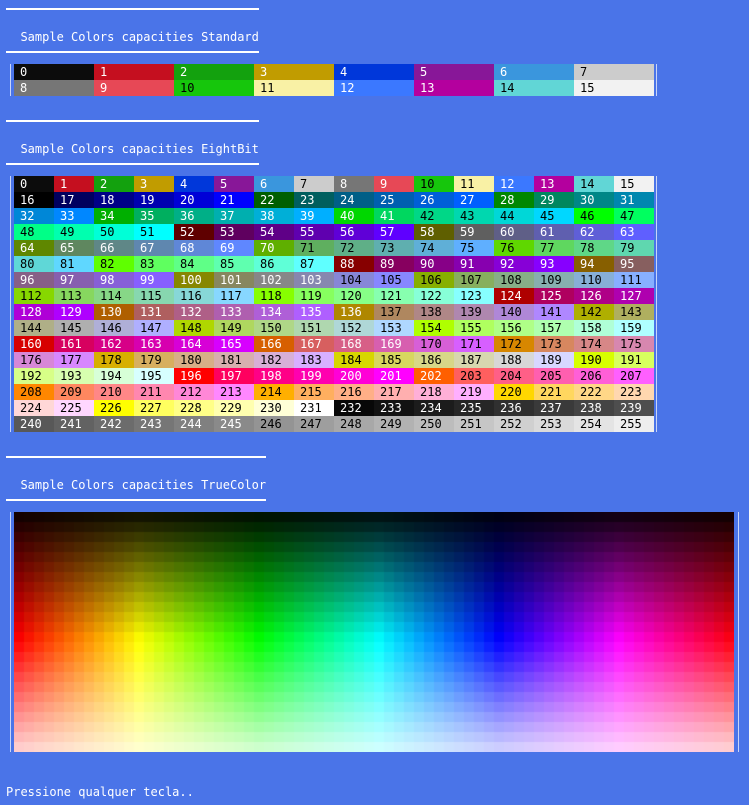 The image size is (749, 805). I want to click on eightbit-color-cell: 188, so click(514, 360).